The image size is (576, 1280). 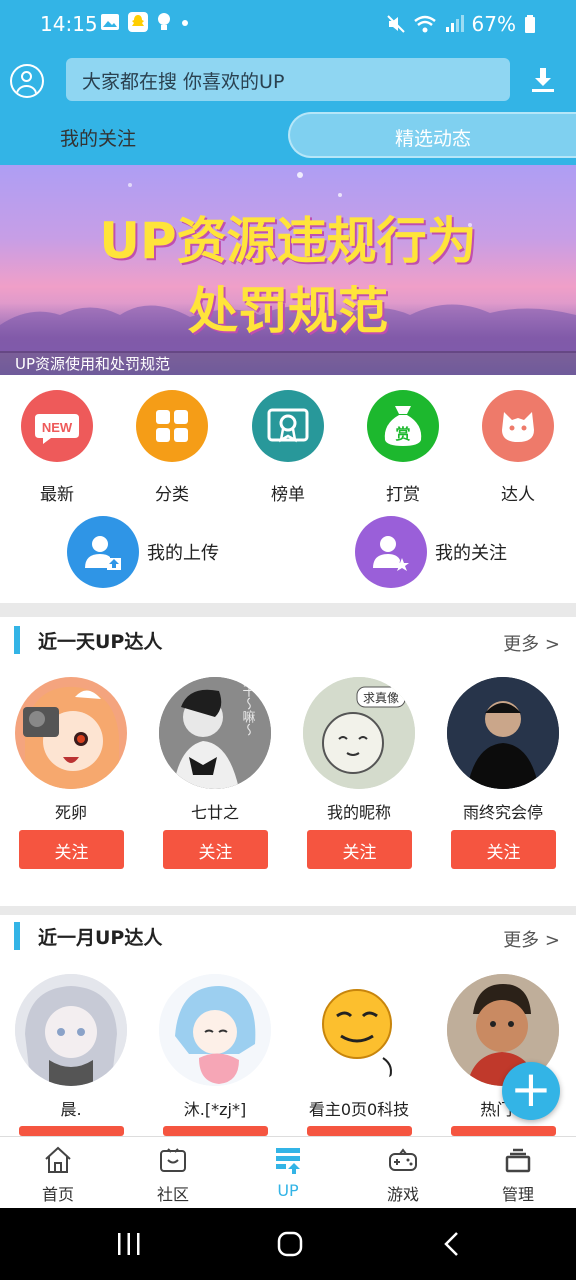 What do you see at coordinates (359, 1109) in the screenshot?
I see `user-name: 看主0页0科技` at bounding box center [359, 1109].